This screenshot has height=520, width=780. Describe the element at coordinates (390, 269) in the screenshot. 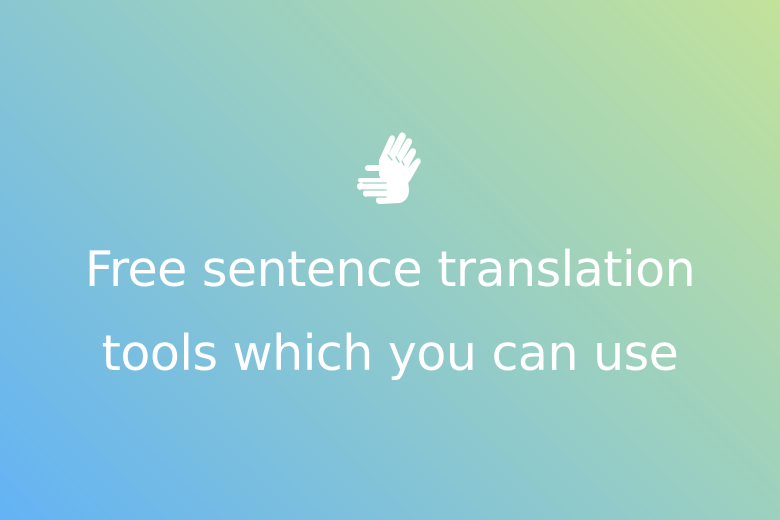

I see `headline-line-1: Free sentence translation` at that location.